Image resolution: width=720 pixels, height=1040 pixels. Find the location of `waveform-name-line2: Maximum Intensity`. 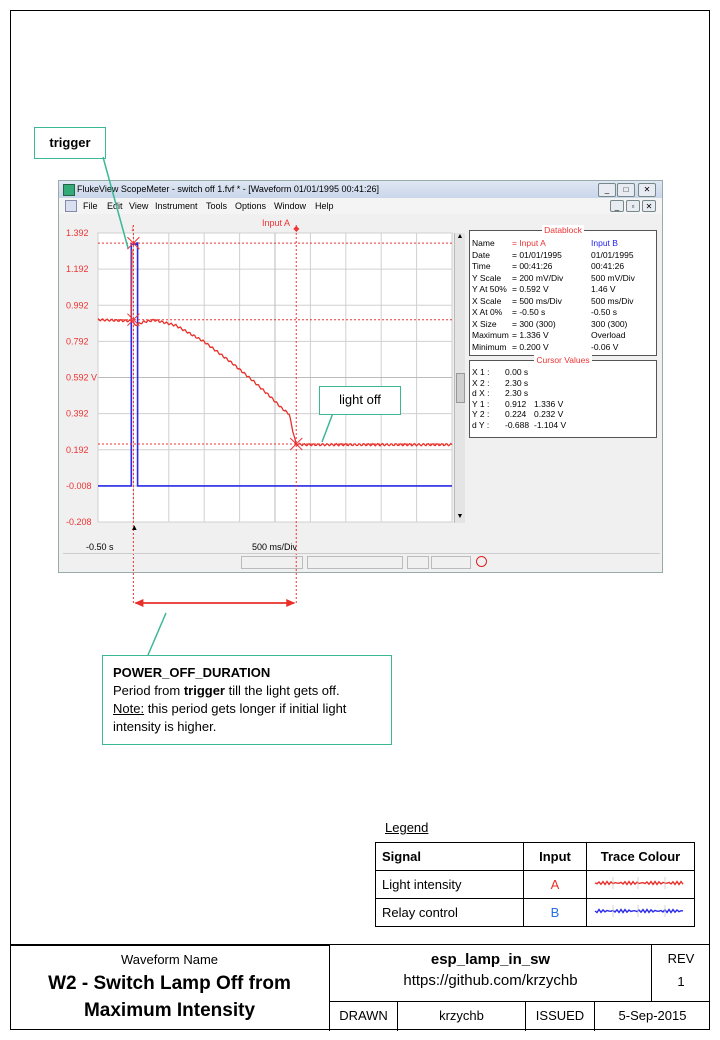

waveform-name-line2: Maximum Intensity is located at coordinates (169, 1010).